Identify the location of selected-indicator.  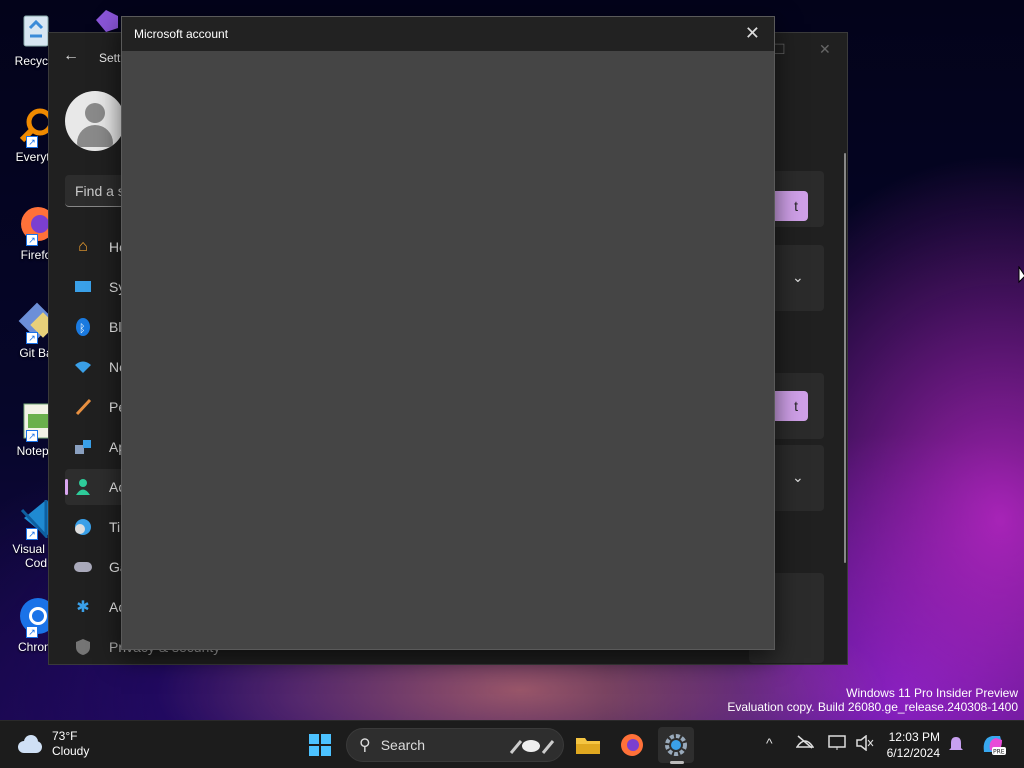
(66, 487).